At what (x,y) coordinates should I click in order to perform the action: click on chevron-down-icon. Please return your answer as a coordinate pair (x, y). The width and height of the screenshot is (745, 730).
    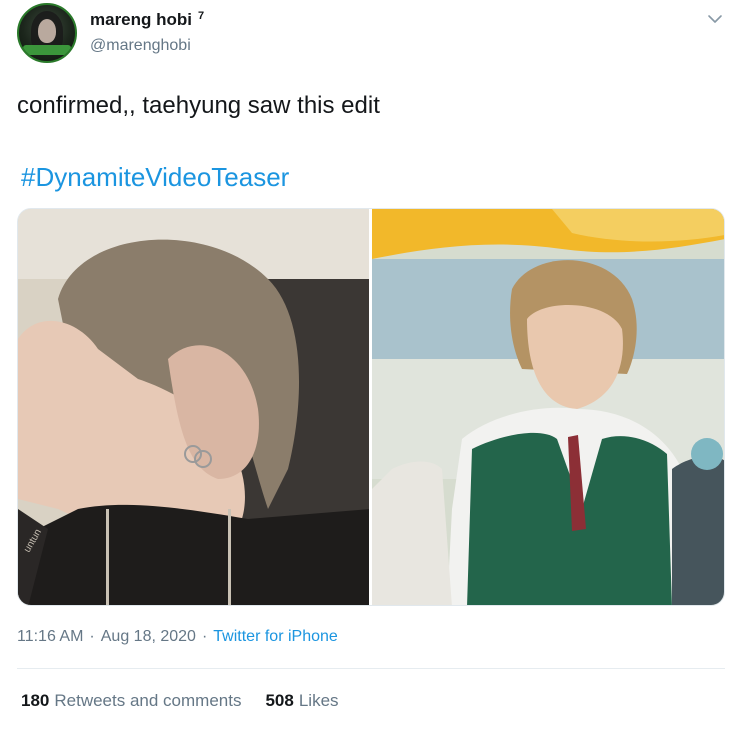
    Looking at the image, I should click on (715, 19).